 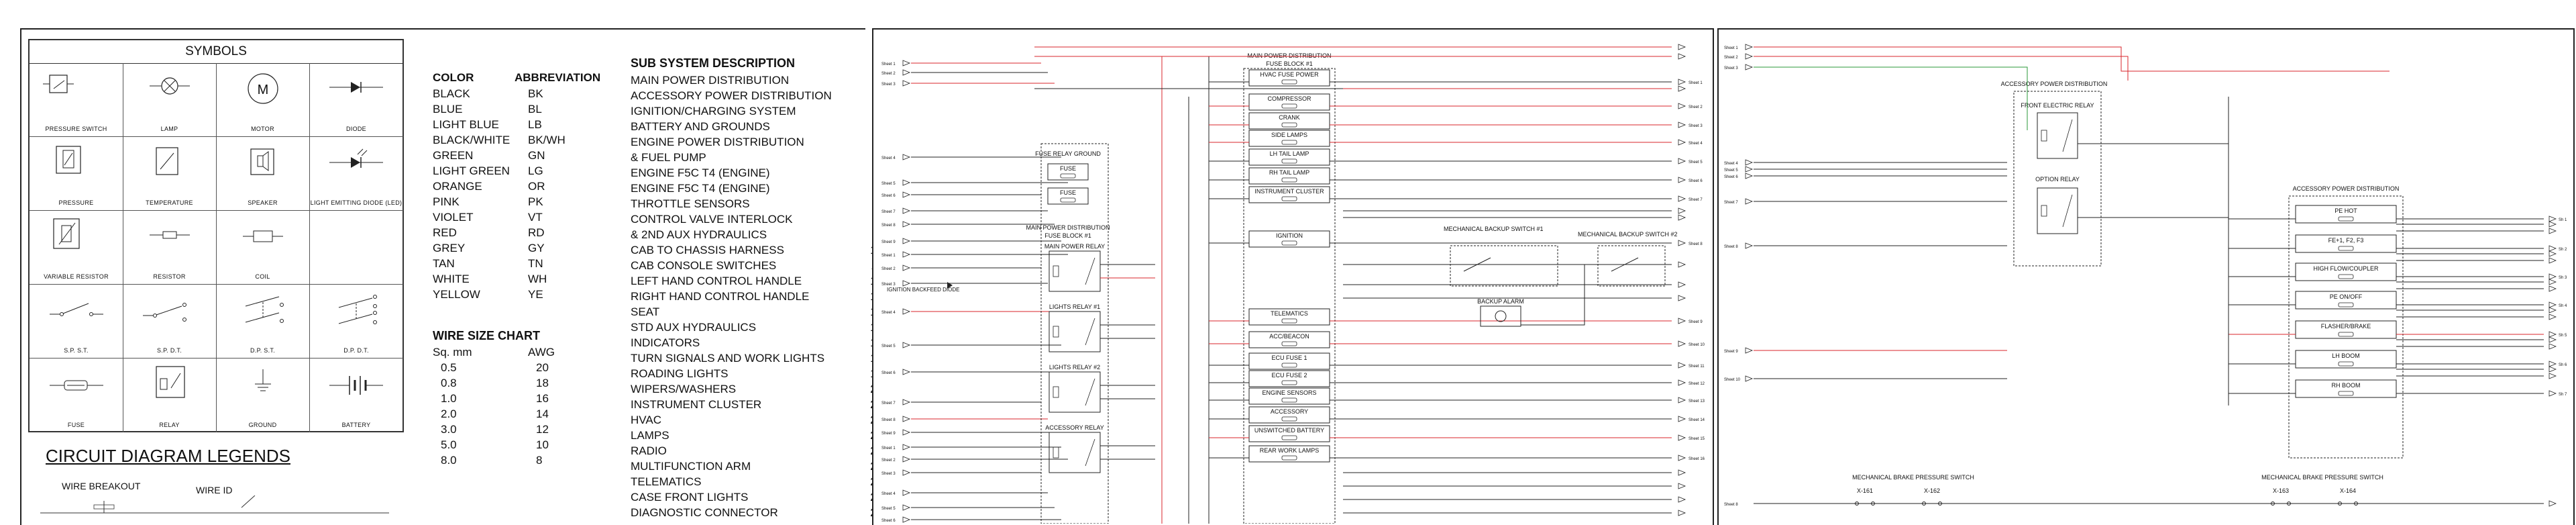 I want to click on wire-awg: 10, so click(x=542, y=444).